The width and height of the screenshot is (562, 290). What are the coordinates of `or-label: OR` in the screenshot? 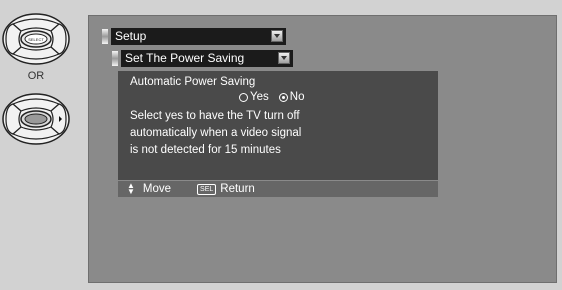 It's located at (36, 76).